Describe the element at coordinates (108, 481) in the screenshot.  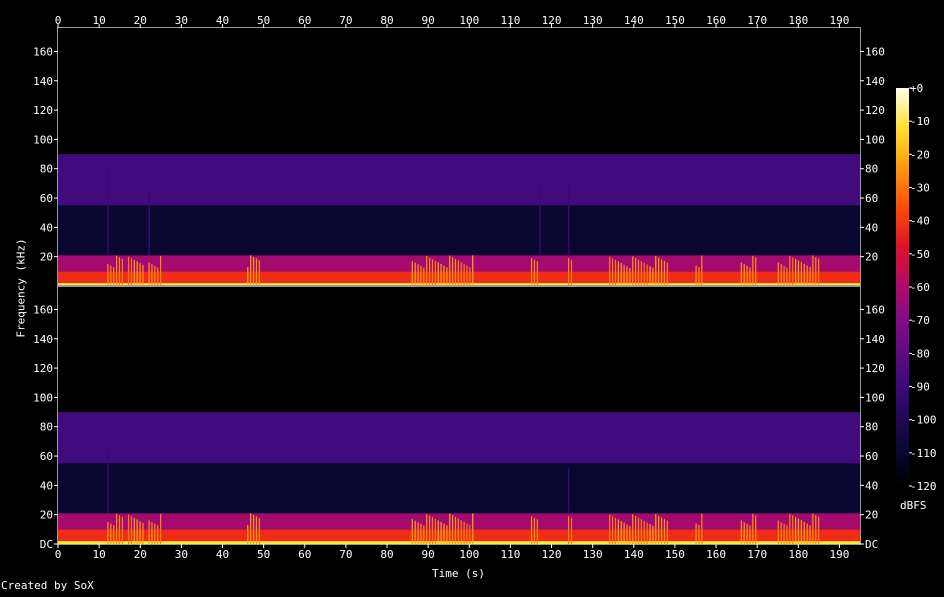
I see `energy-spike` at that location.